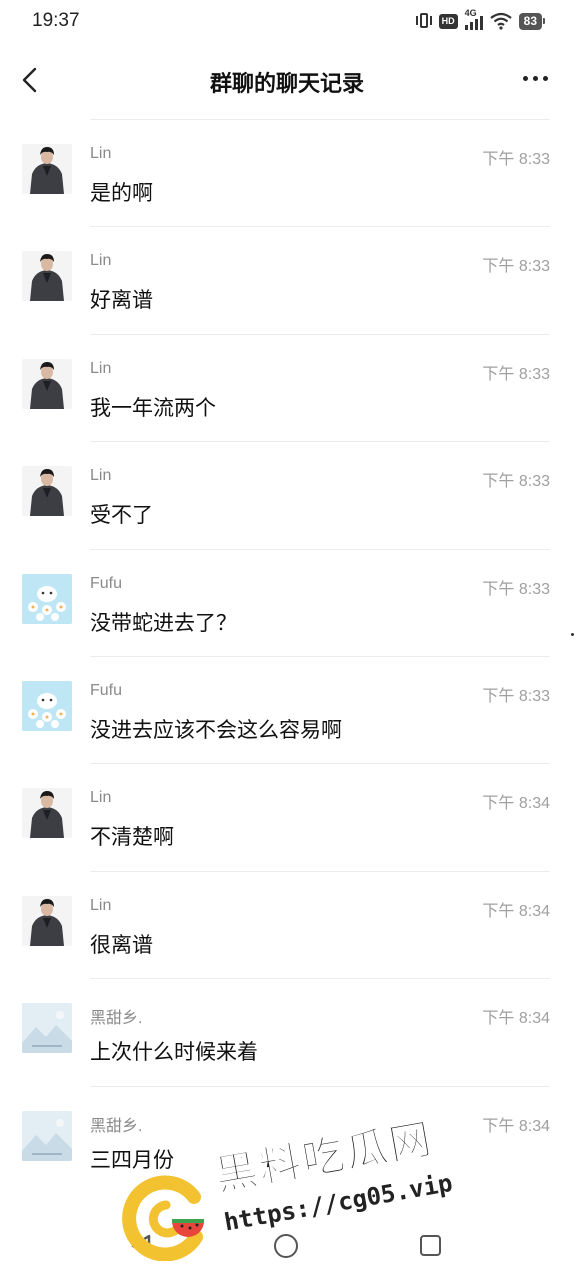 This screenshot has height=1280, width=574. I want to click on page-title: 群聊的聊天记录, so click(286, 83).